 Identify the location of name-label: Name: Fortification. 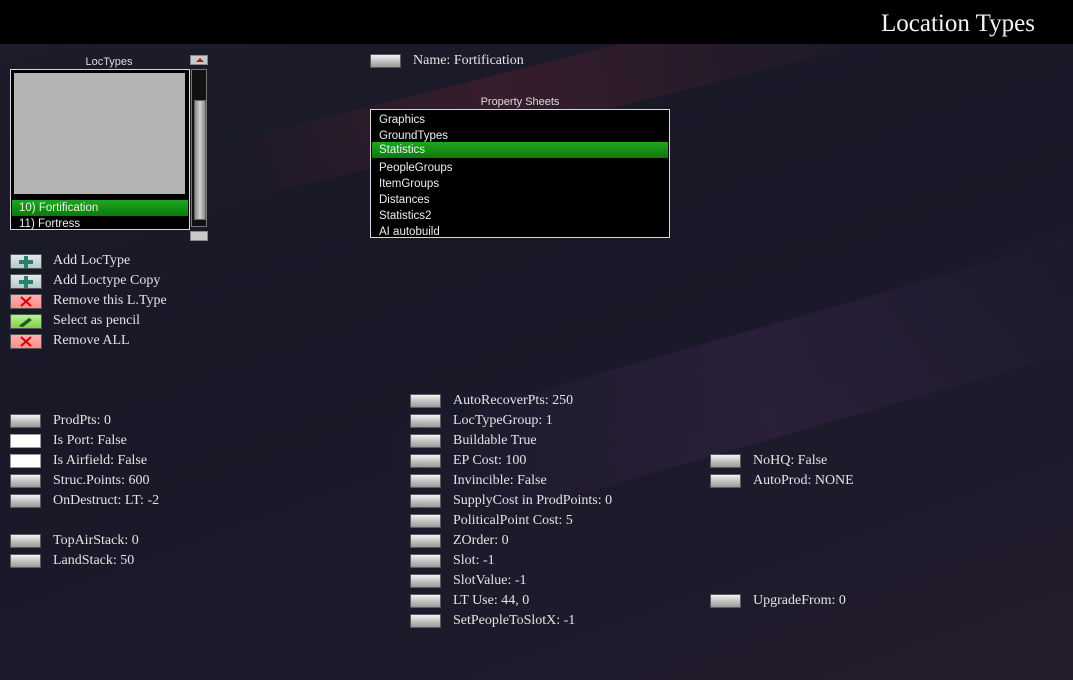
(468, 60).